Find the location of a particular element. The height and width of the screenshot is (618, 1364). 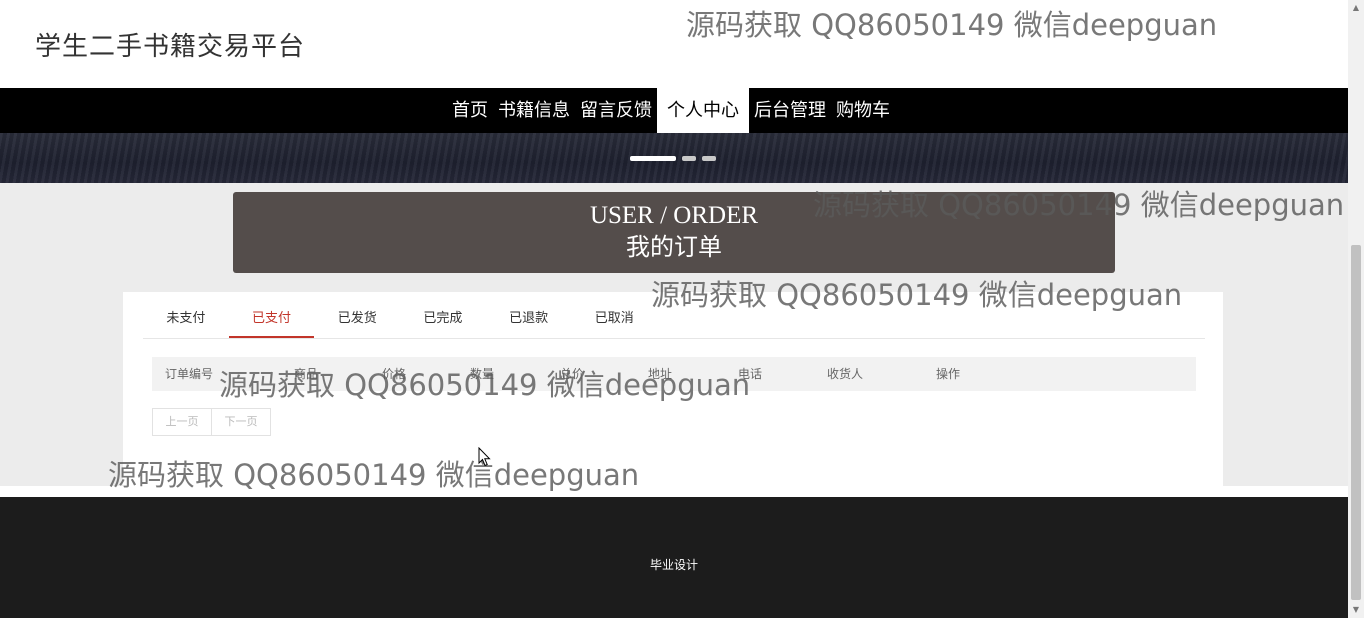

column-header-phone: 电话 is located at coordinates (750, 374).